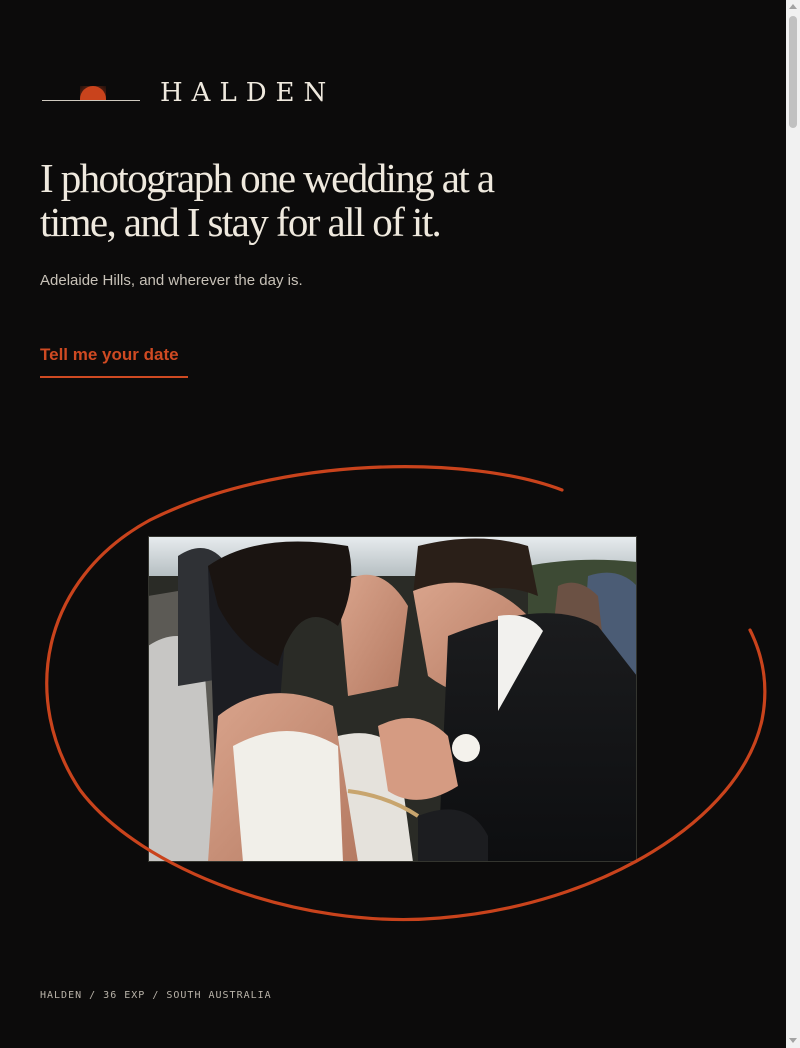 This screenshot has width=800, height=1048. What do you see at coordinates (793, 524) in the screenshot?
I see `scrollbar` at bounding box center [793, 524].